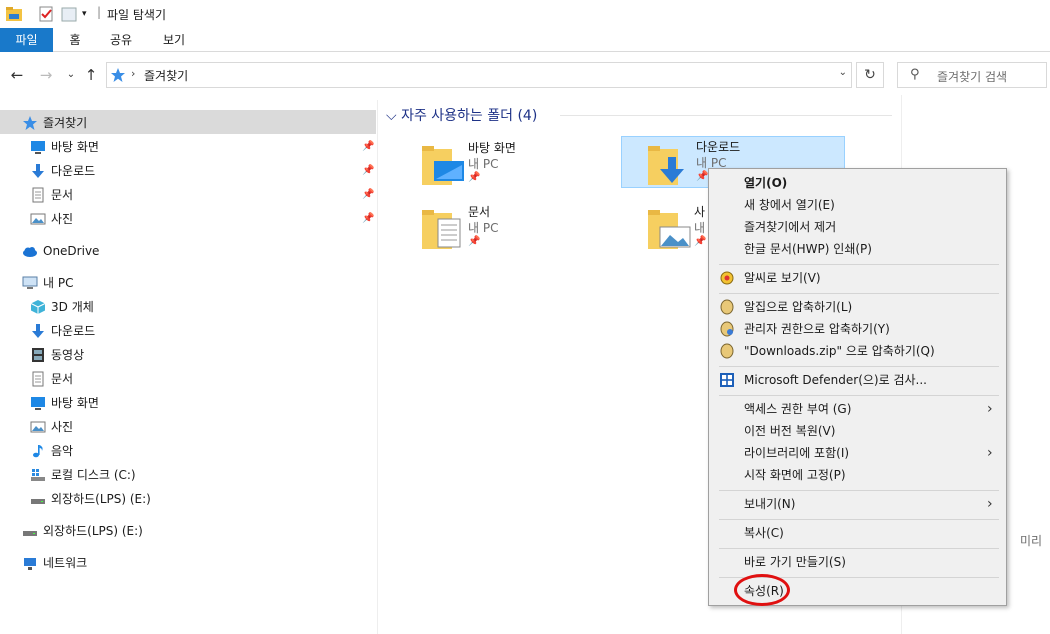  I want to click on menu-item-label: "Downloads.zip" 으로 압축하기(Q), so click(839, 351).